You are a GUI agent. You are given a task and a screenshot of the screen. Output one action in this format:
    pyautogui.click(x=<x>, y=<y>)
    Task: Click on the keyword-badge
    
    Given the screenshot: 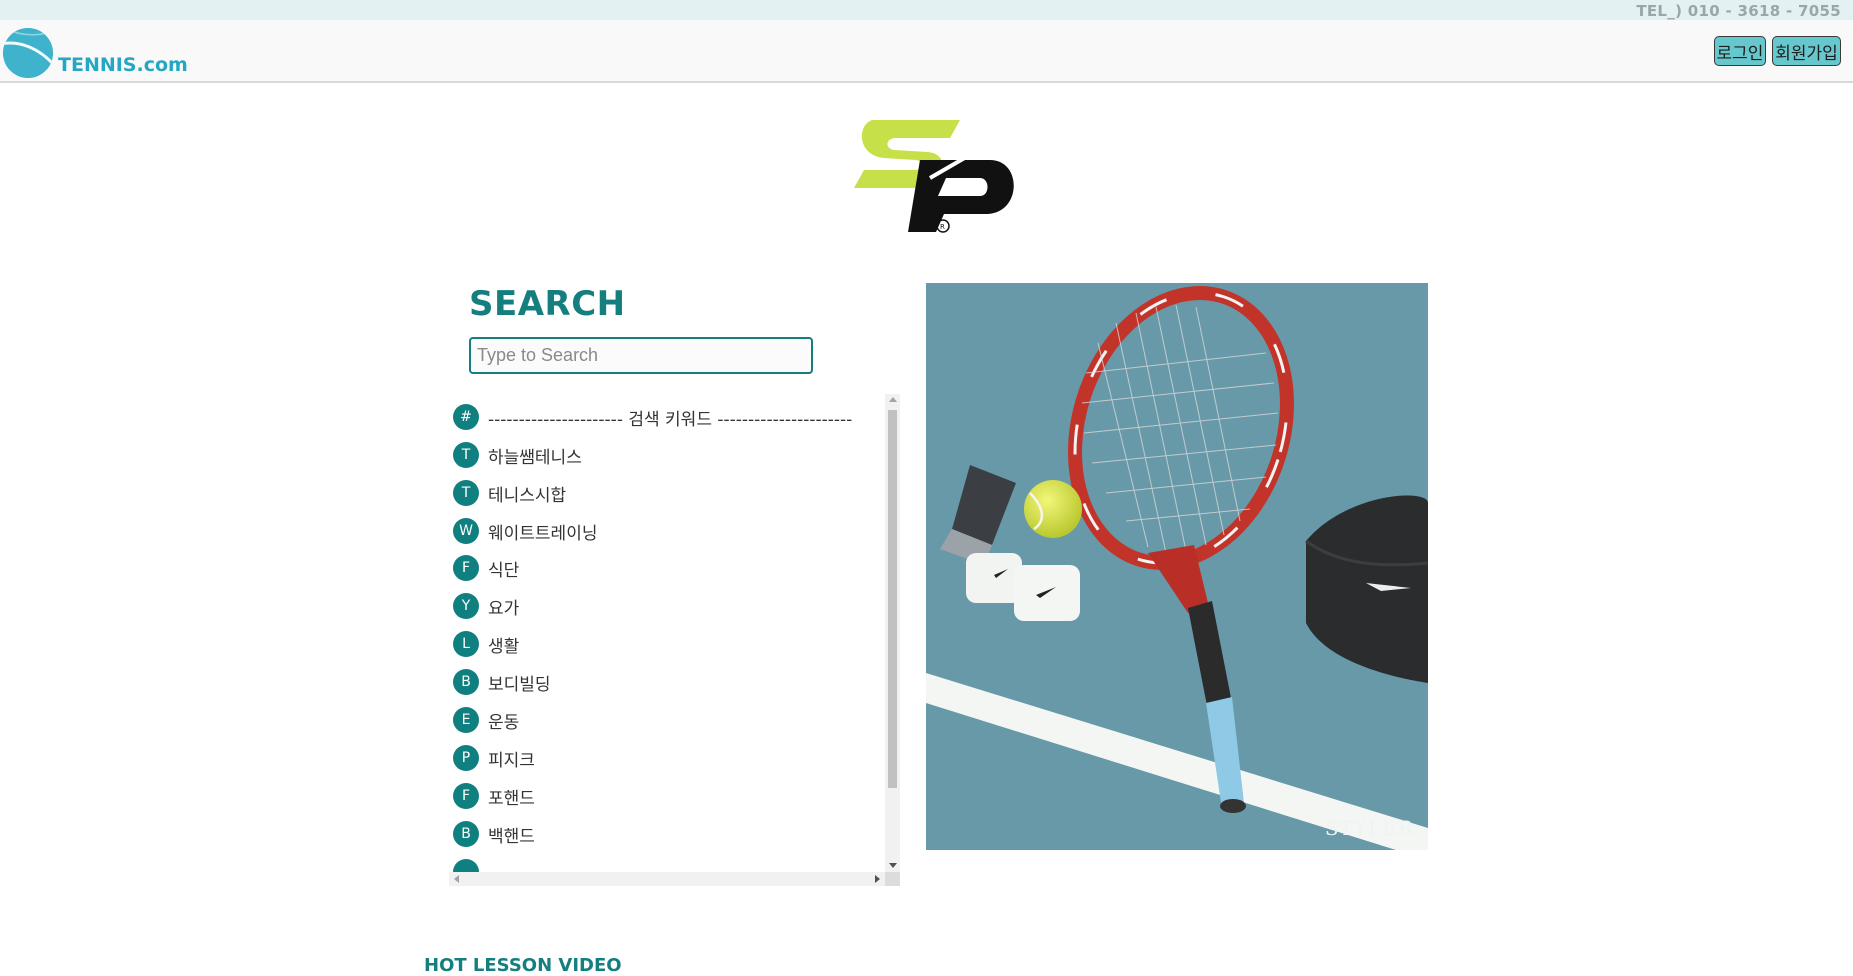 What is the action you would take?
    pyautogui.click(x=466, y=865)
    